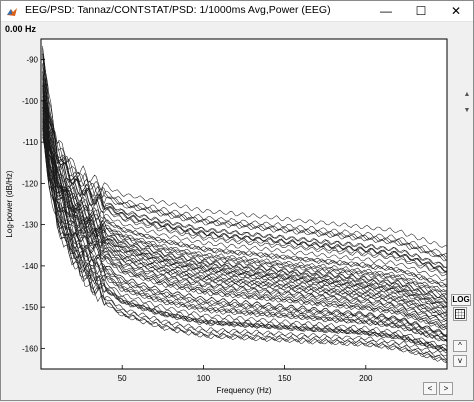 This screenshot has height=402, width=474. I want to click on x-axis-label: Frequency (Hz), so click(243, 390).